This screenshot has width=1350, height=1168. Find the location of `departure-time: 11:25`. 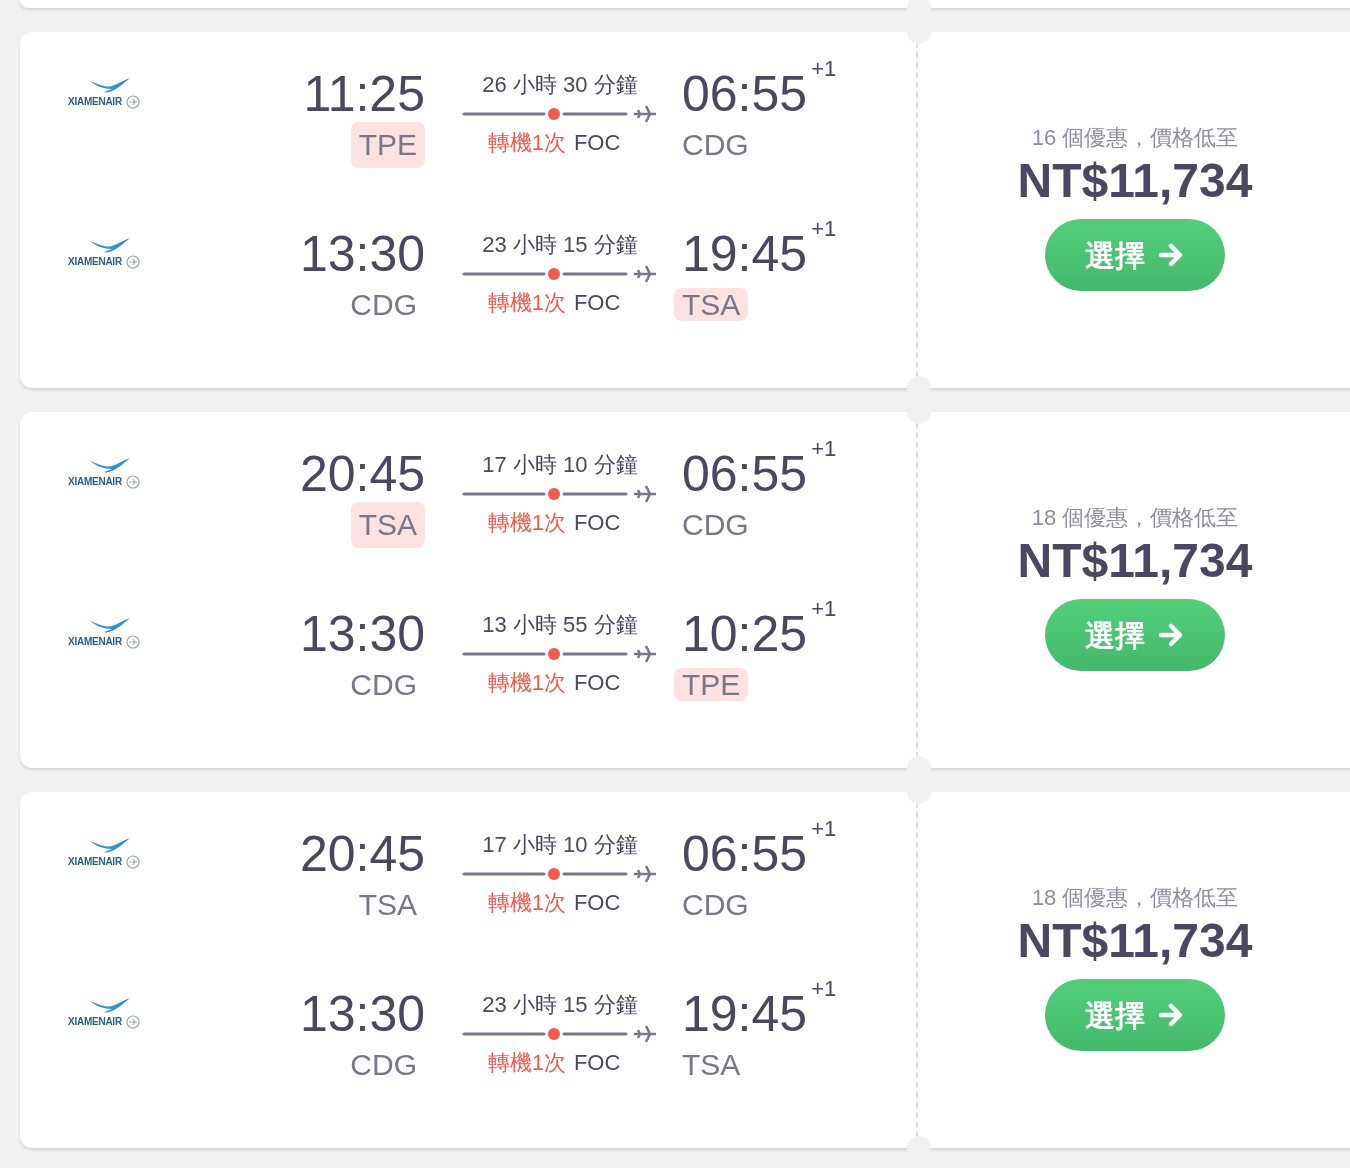

departure-time: 11:25 is located at coordinates (364, 94).